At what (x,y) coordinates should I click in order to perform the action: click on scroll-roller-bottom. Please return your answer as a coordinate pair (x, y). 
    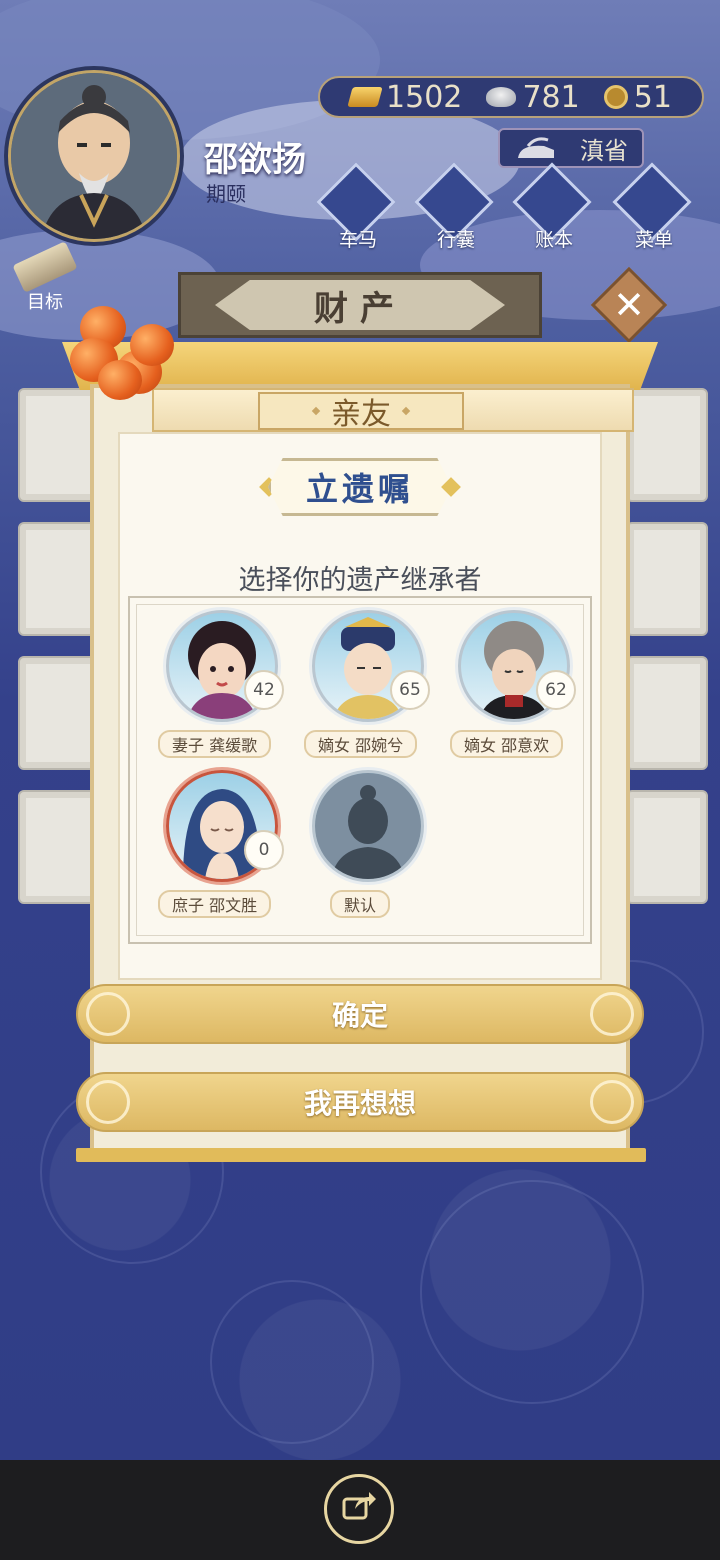
    Looking at the image, I should click on (361, 1155).